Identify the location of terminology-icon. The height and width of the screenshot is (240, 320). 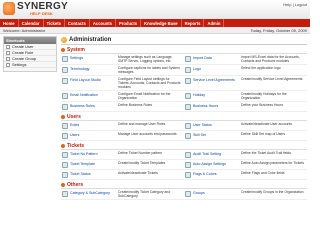
(65, 70).